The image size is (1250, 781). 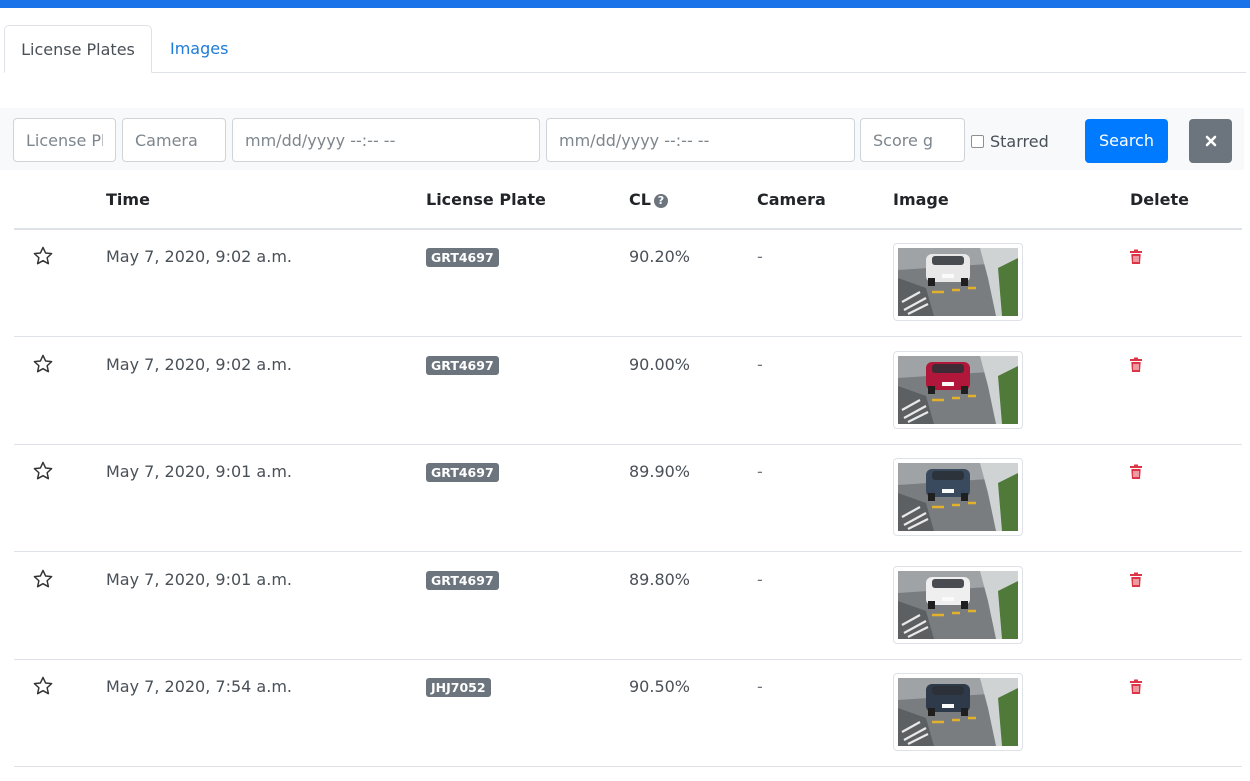 I want to click on license-plate-input, so click(x=64, y=140).